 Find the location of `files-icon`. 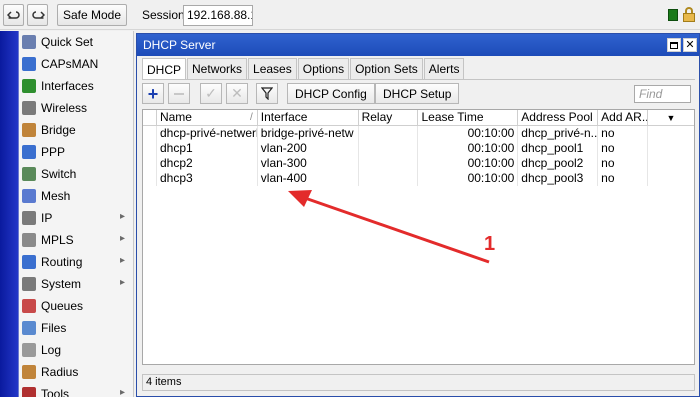

files-icon is located at coordinates (29, 328).